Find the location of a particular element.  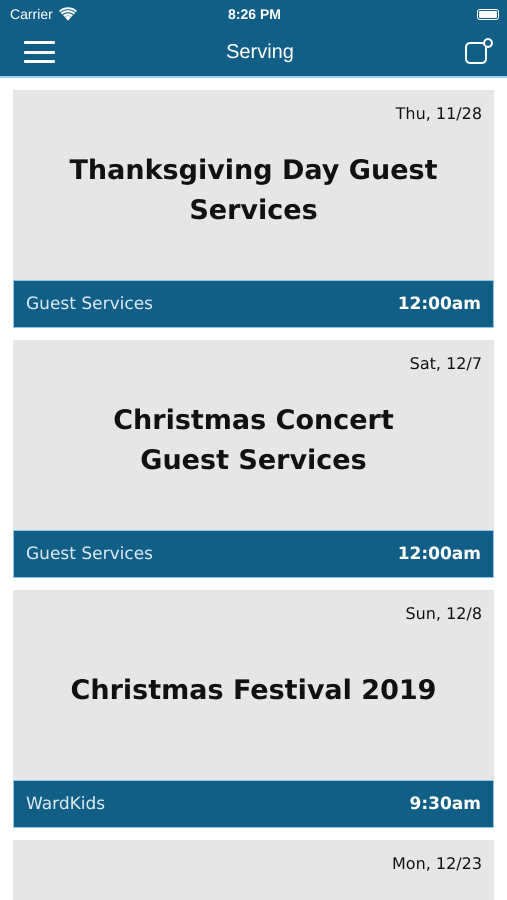

event-date: Sat, 12/7 is located at coordinates (445, 363).